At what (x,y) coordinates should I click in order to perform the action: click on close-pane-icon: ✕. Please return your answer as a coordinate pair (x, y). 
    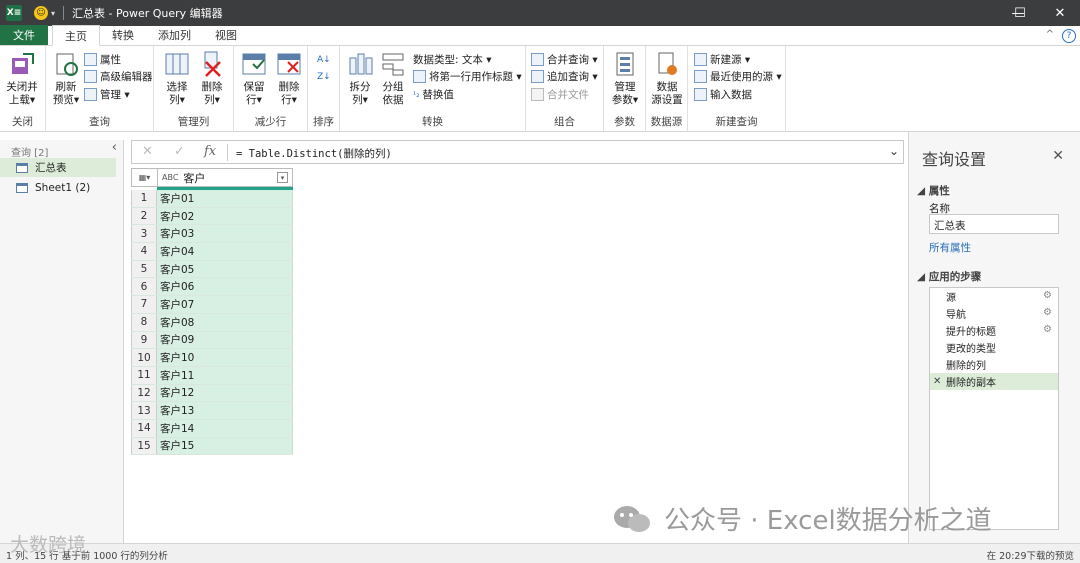
    Looking at the image, I should click on (1058, 156).